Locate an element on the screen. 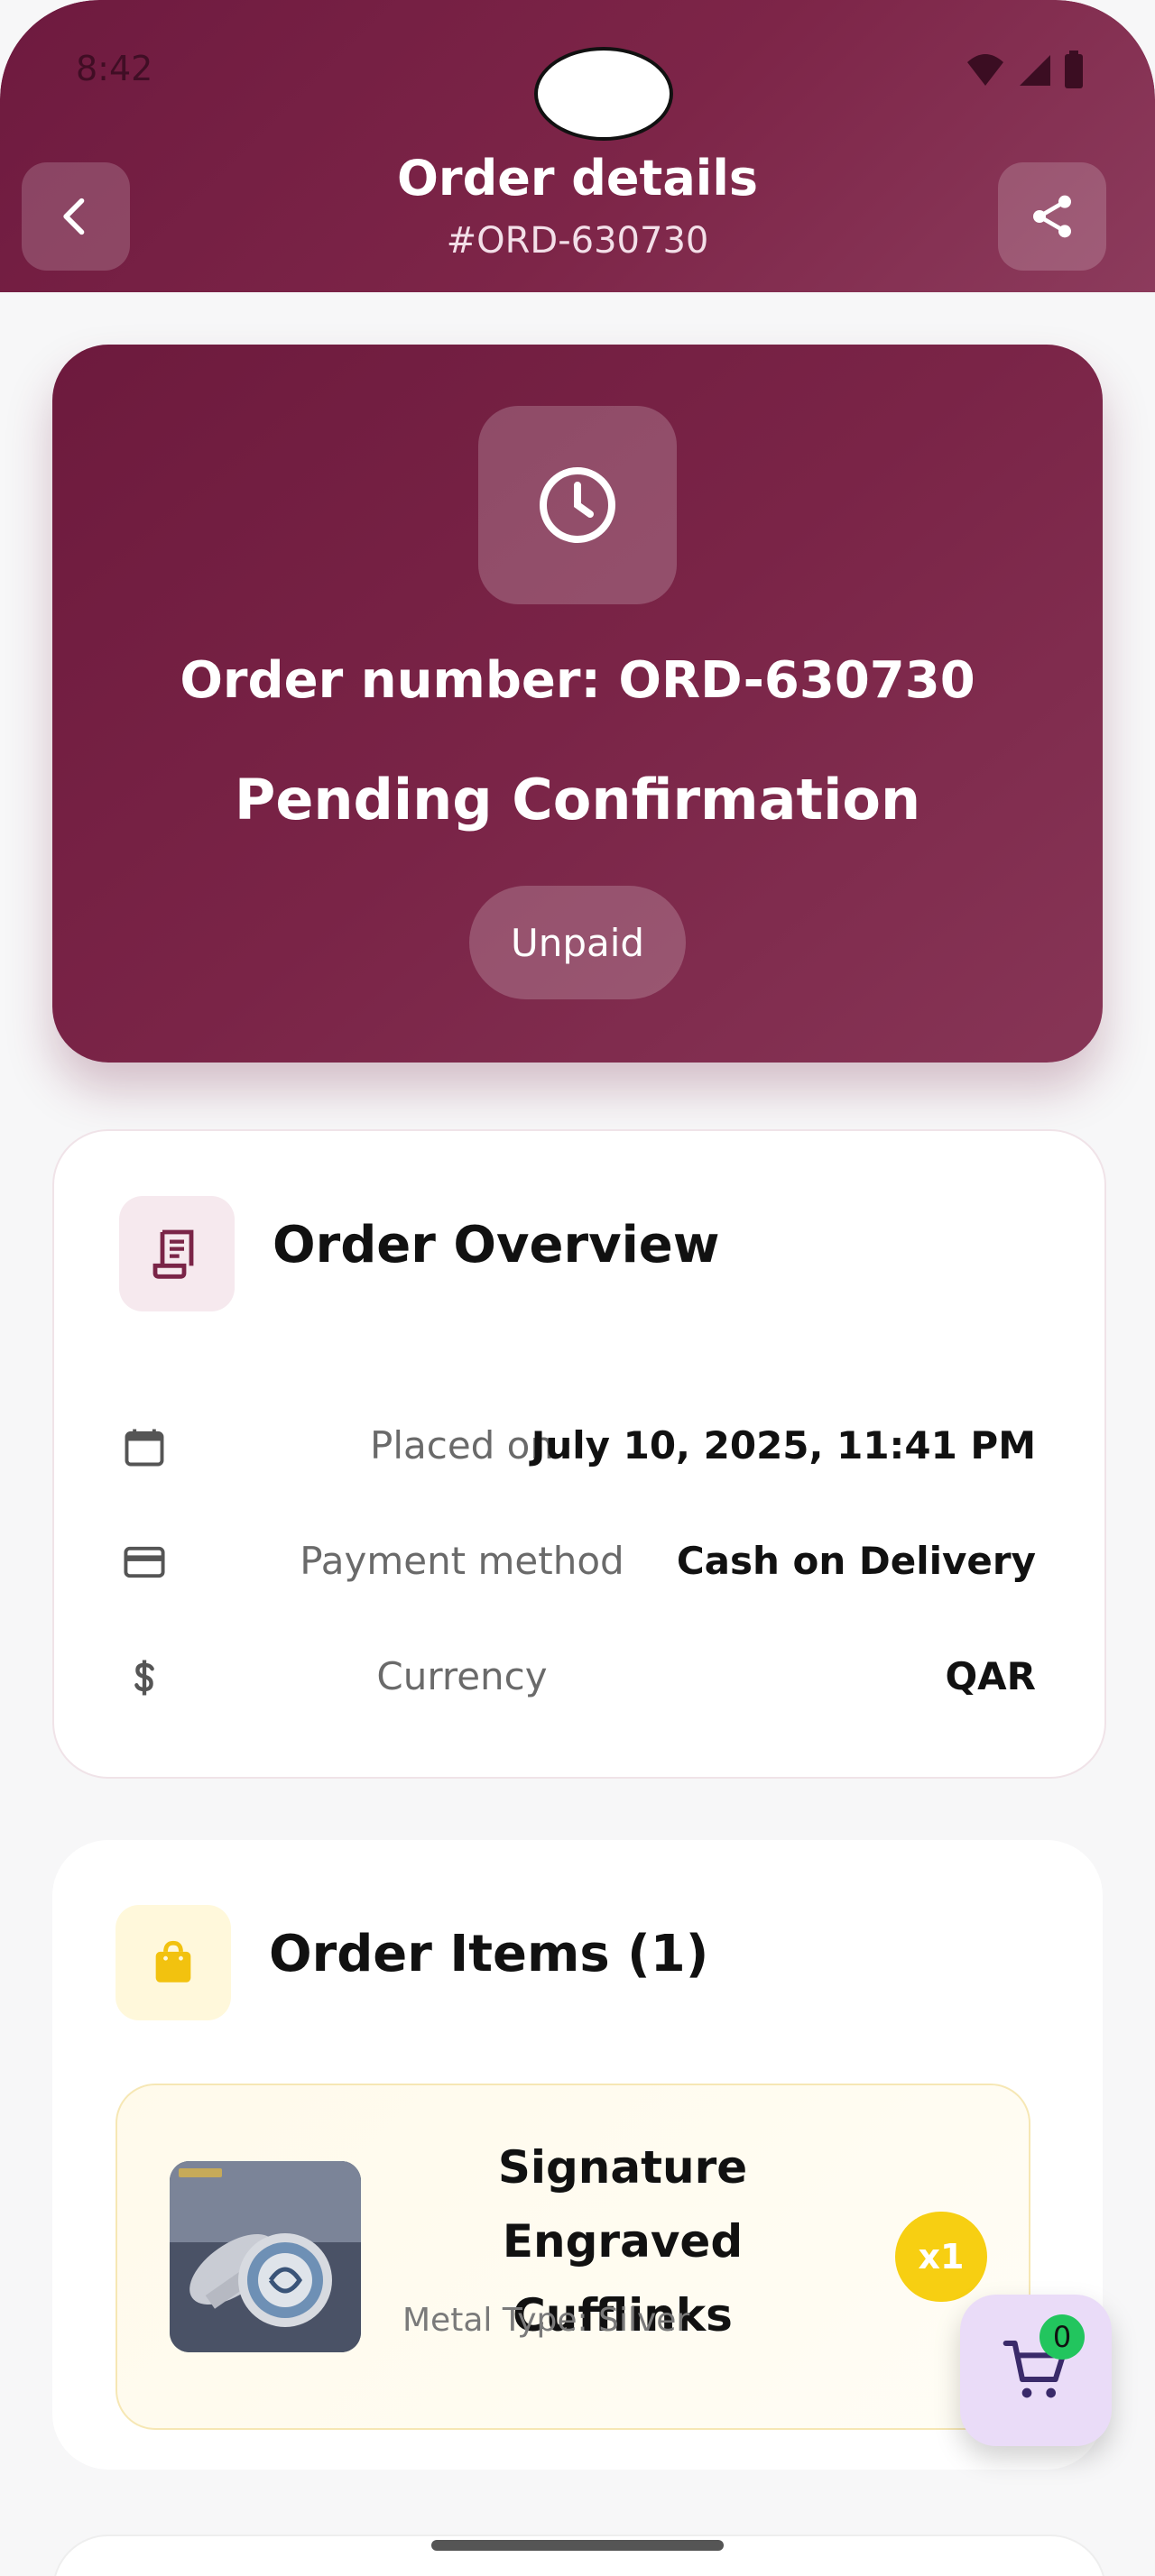 The height and width of the screenshot is (2576, 1155). signal-icon is located at coordinates (1035, 70).